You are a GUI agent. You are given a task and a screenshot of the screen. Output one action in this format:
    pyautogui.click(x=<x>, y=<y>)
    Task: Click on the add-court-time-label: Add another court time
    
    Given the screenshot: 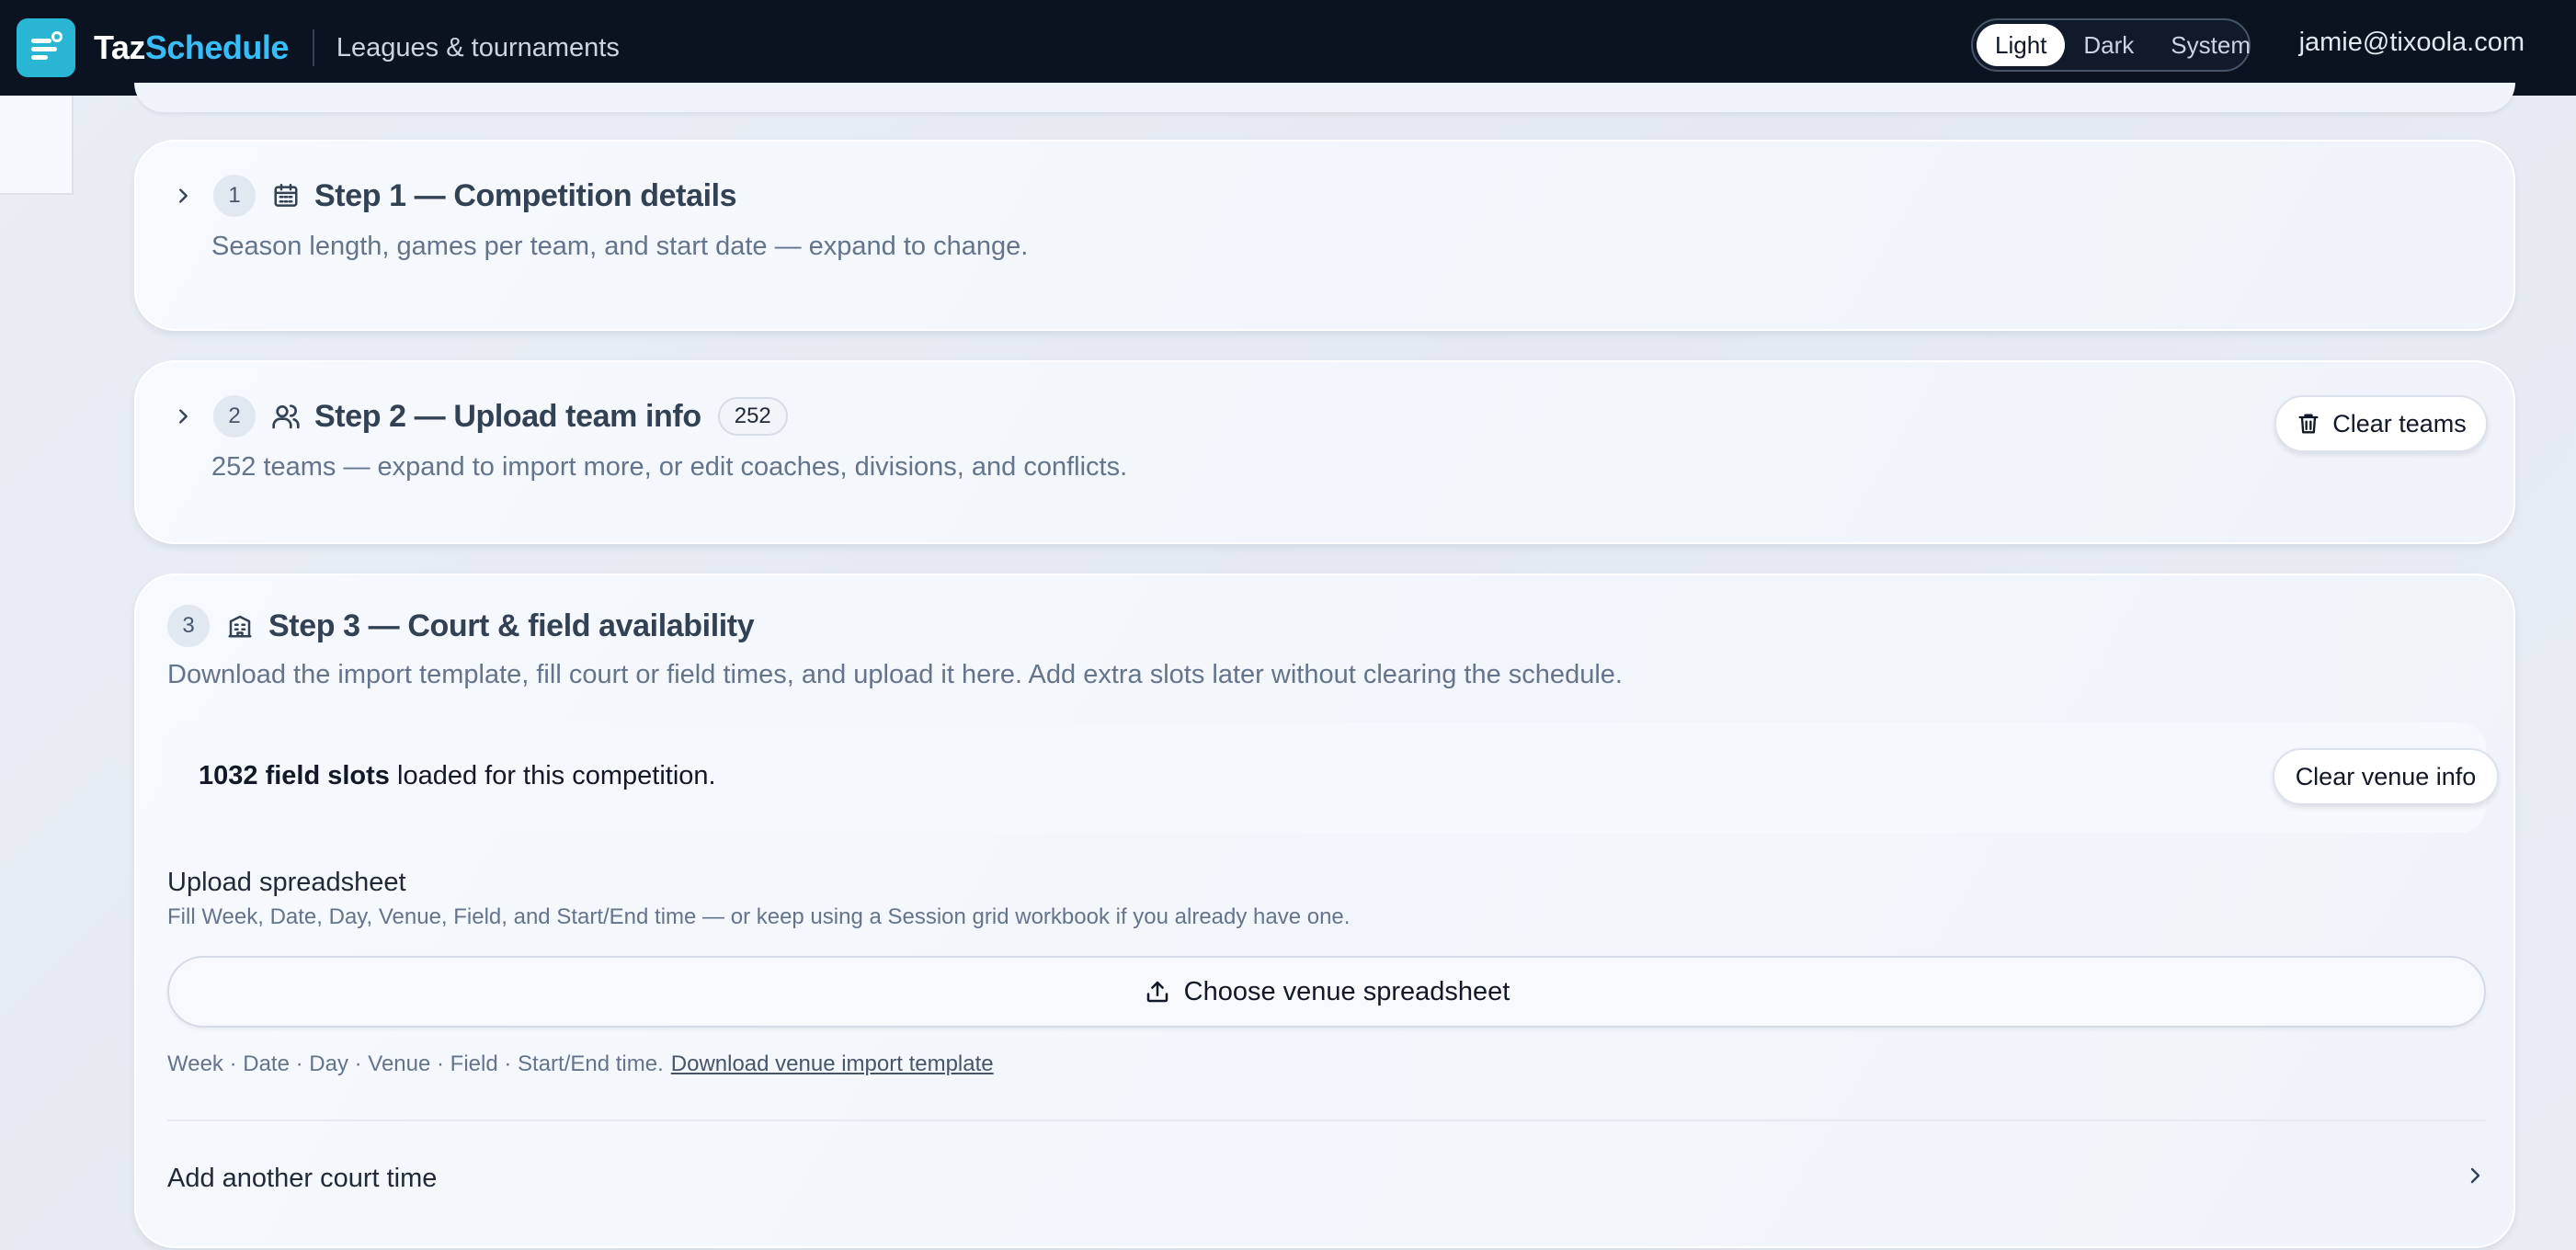 What is the action you would take?
    pyautogui.click(x=302, y=1178)
    